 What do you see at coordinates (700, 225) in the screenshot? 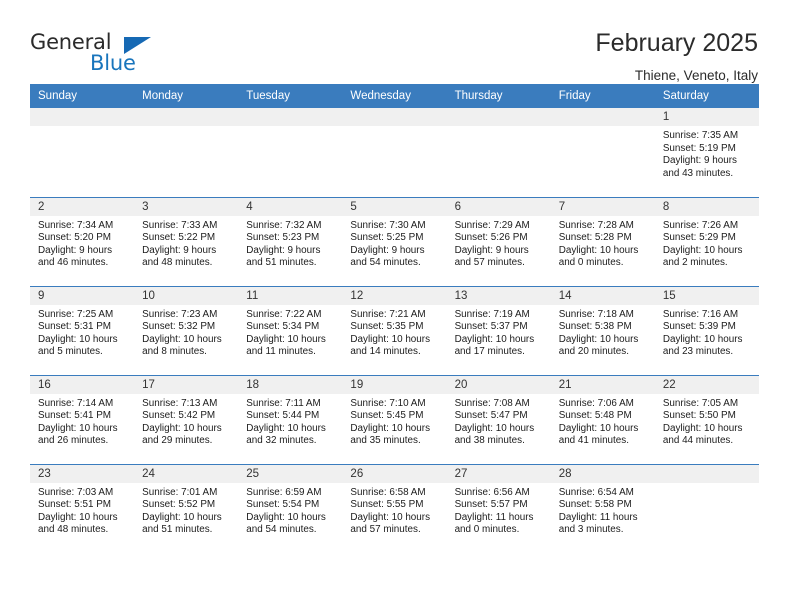
I see `sunrise-text: Sunrise: 7:26 AM` at bounding box center [700, 225].